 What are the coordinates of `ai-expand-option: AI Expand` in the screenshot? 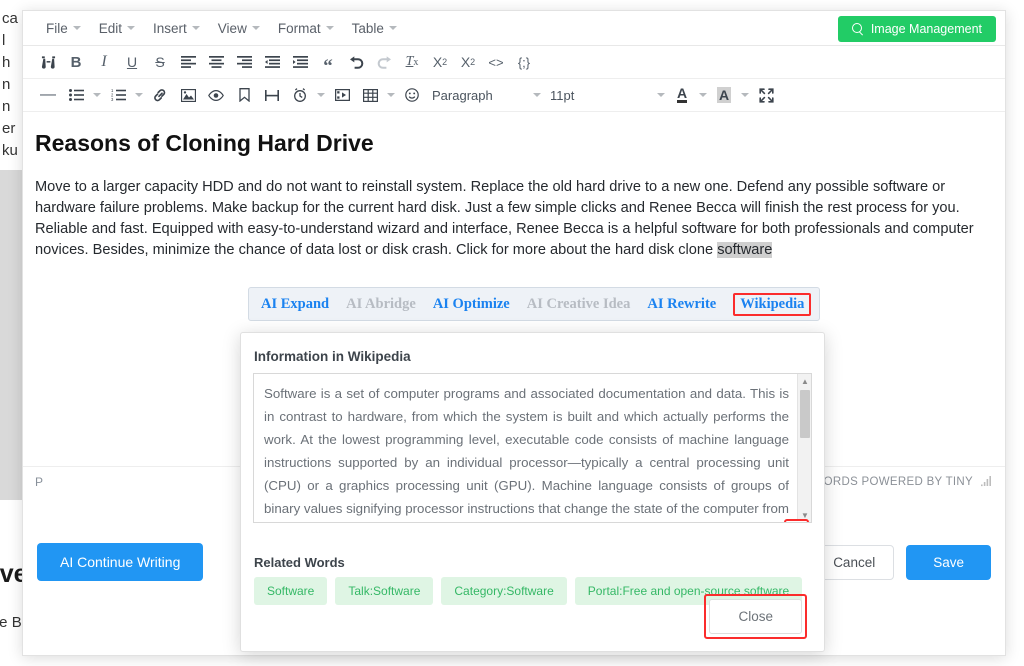 It's located at (295, 304).